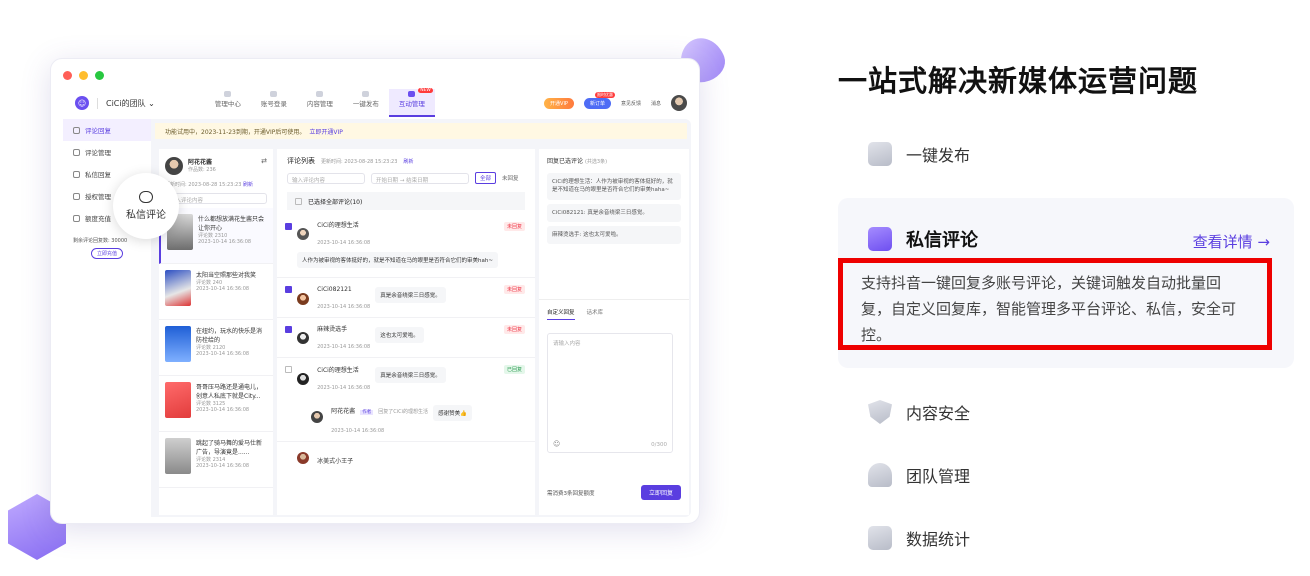 The image size is (1310, 576). I want to click on chat-bubble-icon, so click(146, 197).